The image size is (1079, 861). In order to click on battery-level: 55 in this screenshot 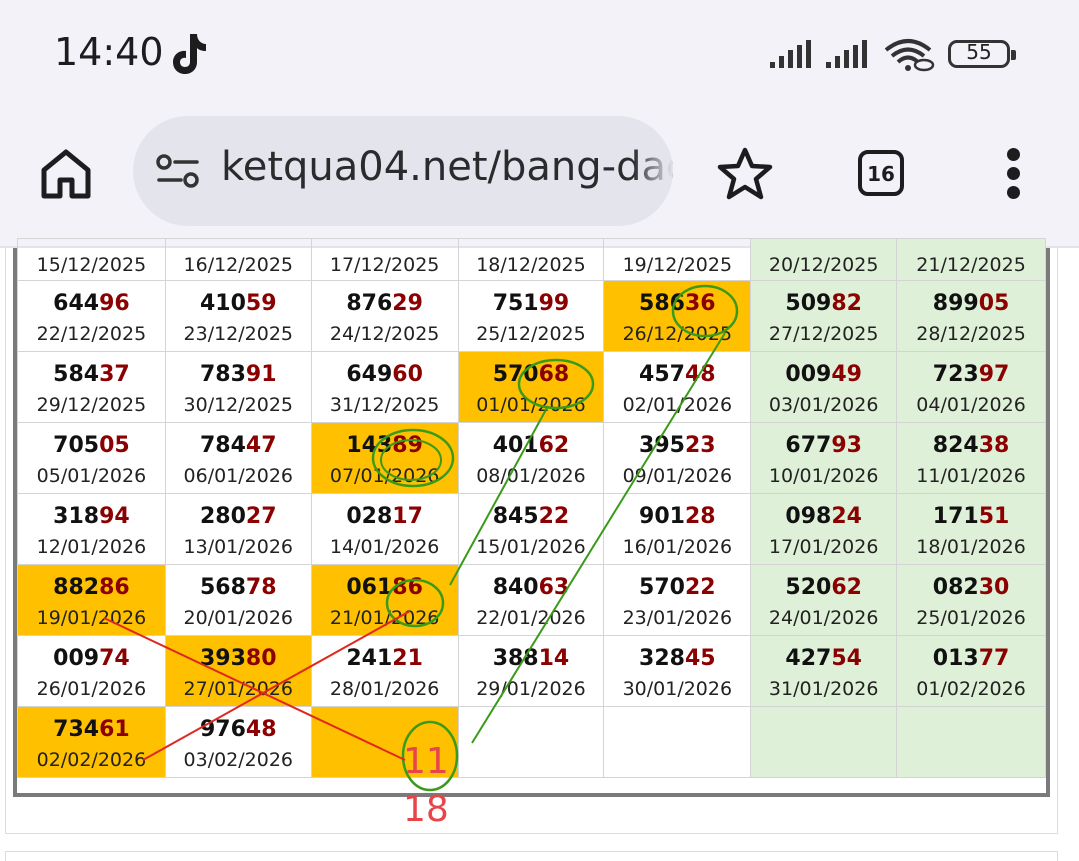, I will do `click(979, 52)`.